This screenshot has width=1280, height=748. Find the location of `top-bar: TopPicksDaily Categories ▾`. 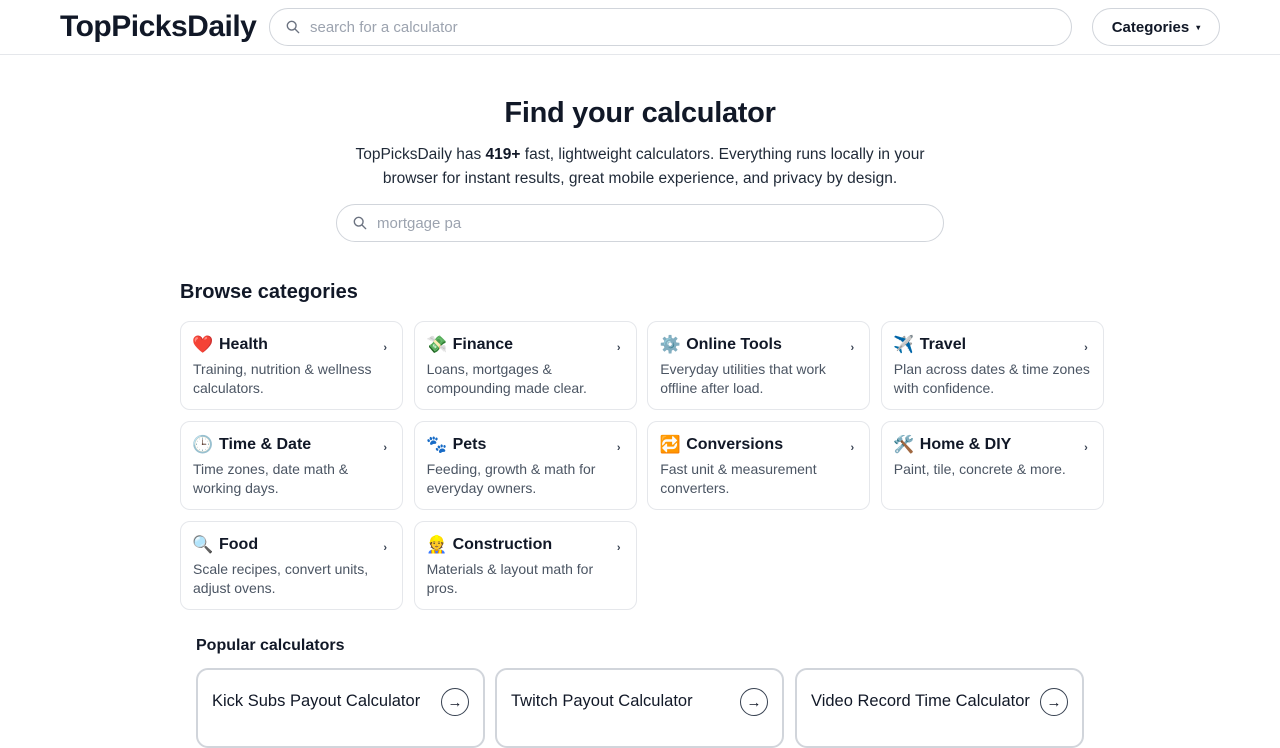

top-bar: TopPicksDaily Categories ▾ is located at coordinates (640, 27).